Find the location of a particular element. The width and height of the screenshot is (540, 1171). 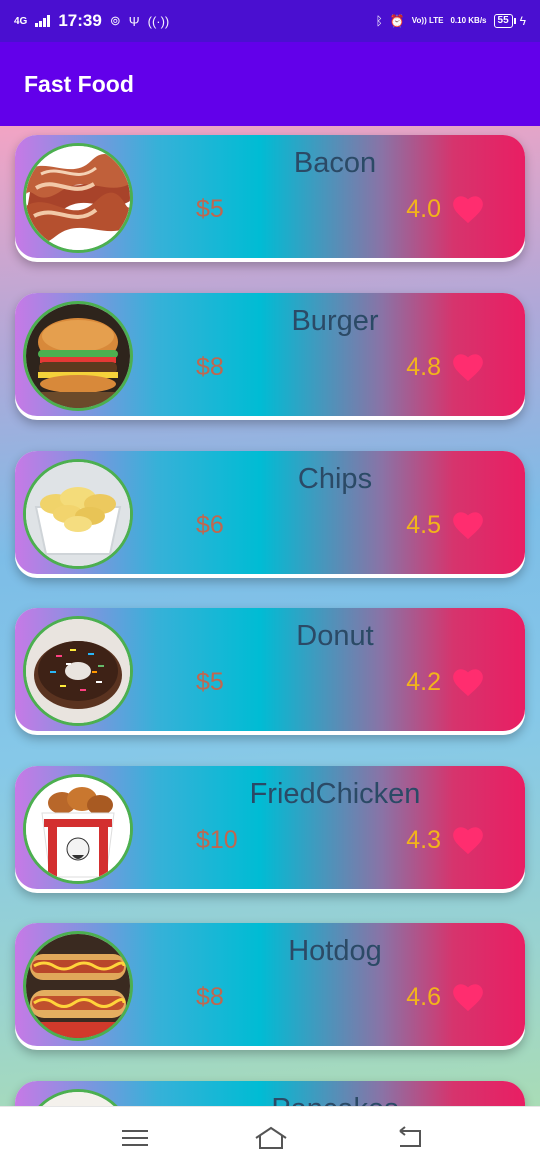

item-rating: 4.3 is located at coordinates (423, 840).